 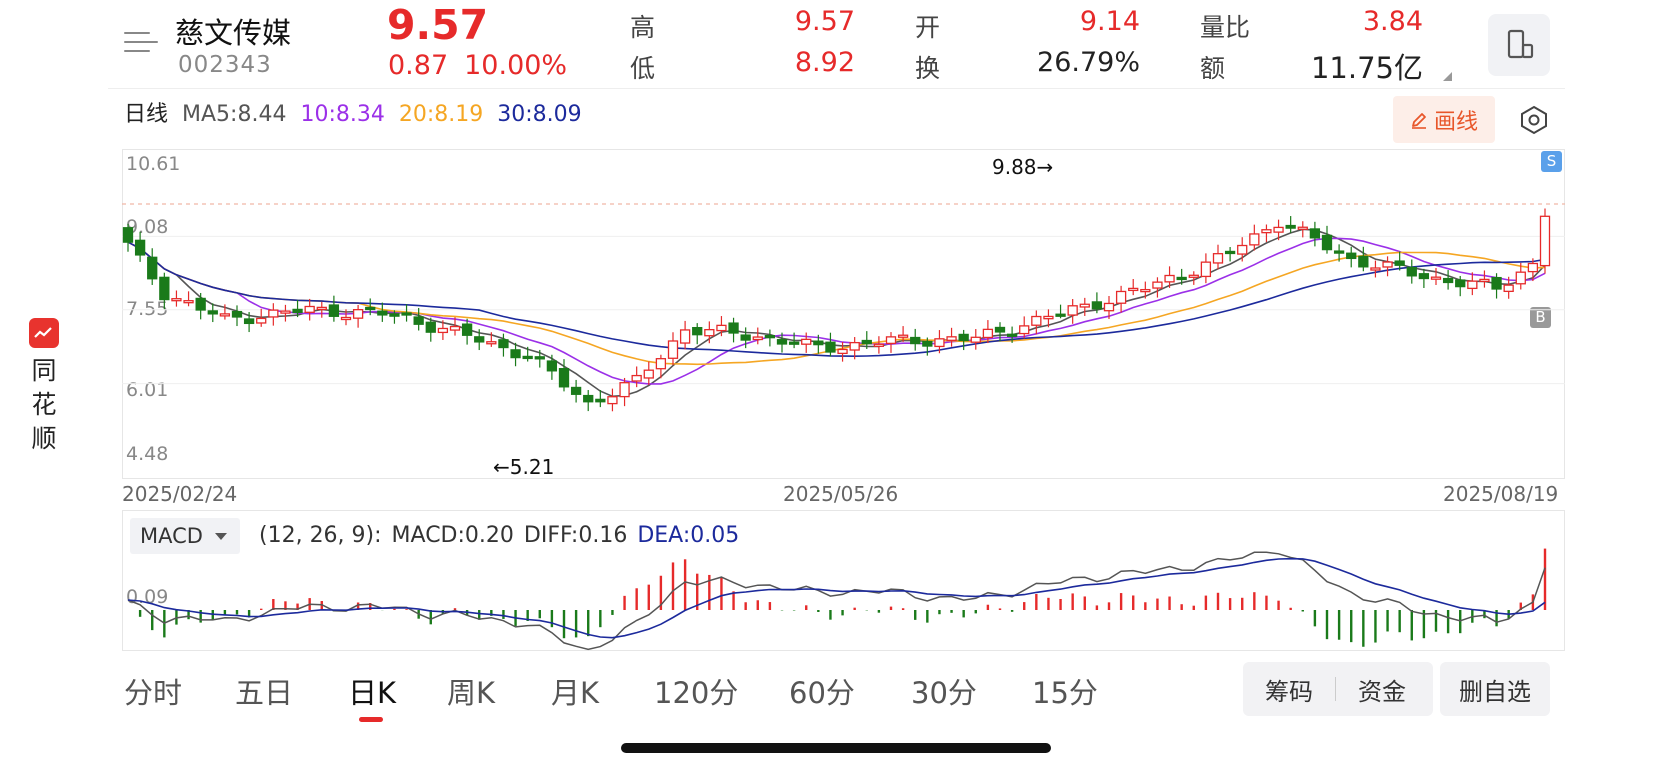 I want to click on draw-line-button: 画线, so click(x=1444, y=119).